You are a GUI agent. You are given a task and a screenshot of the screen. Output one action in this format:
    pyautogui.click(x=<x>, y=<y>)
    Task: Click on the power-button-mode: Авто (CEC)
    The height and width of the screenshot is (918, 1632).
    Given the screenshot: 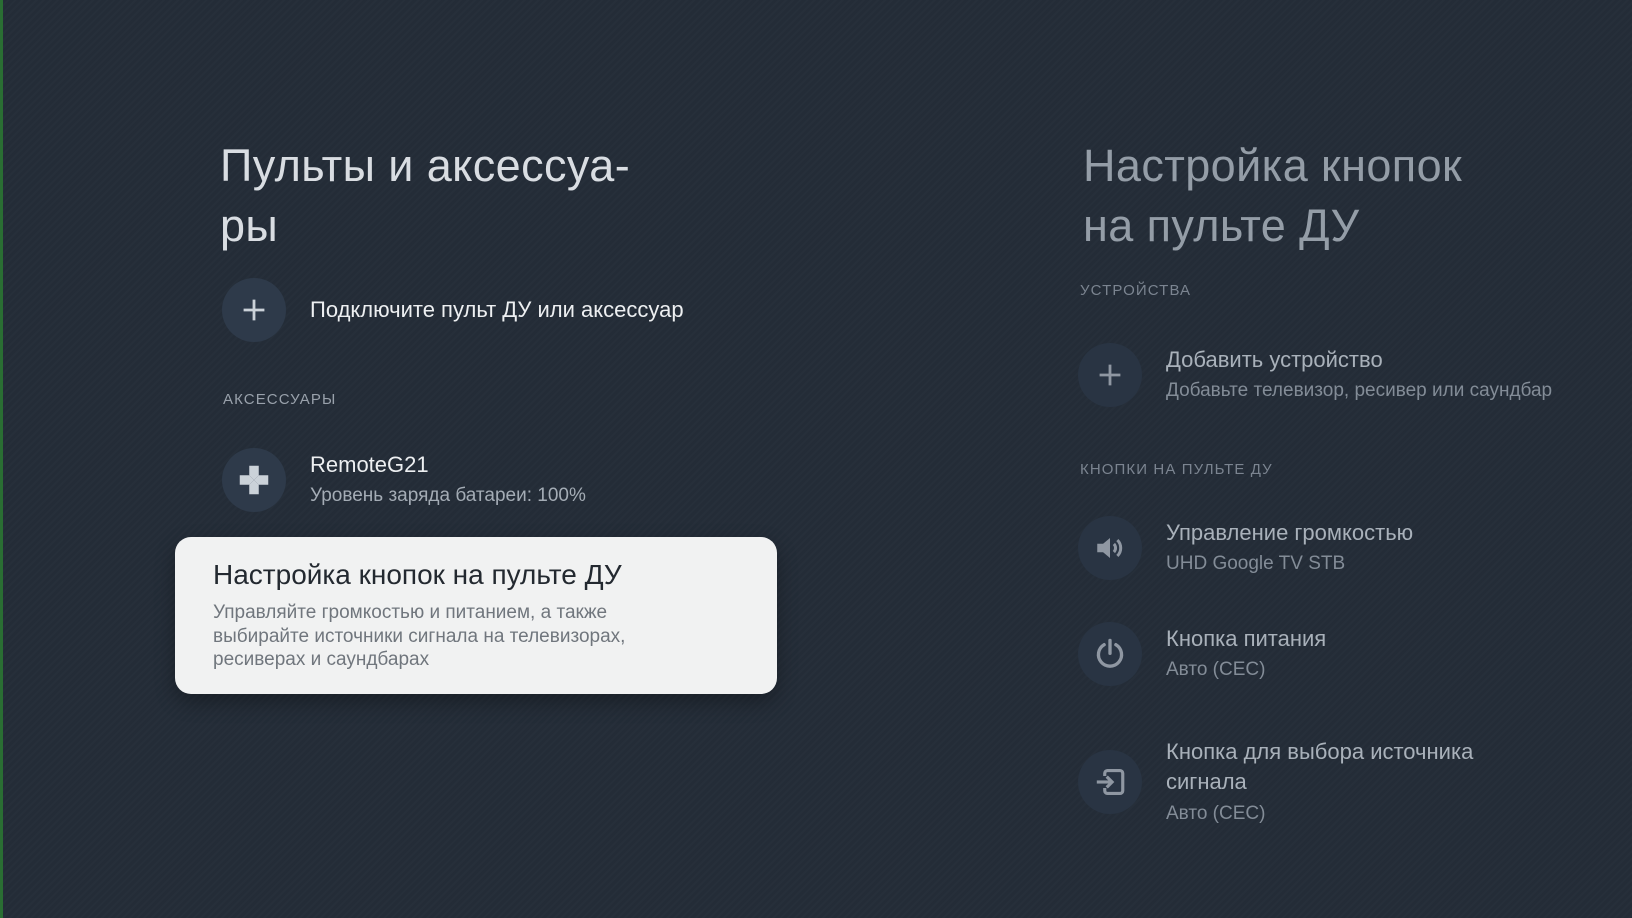 What is the action you would take?
    pyautogui.click(x=1216, y=669)
    